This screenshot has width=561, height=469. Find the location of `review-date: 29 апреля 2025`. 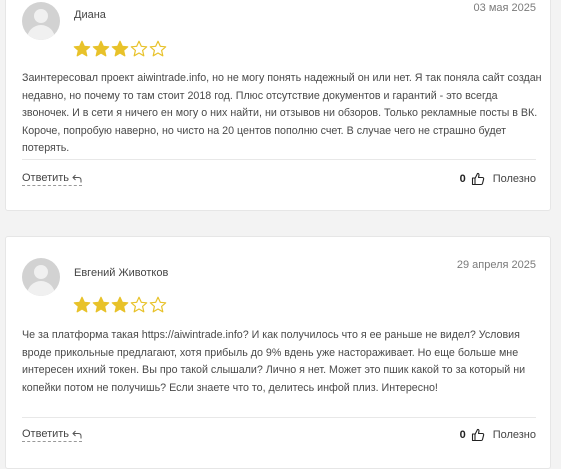

review-date: 29 апреля 2025 is located at coordinates (496, 265).